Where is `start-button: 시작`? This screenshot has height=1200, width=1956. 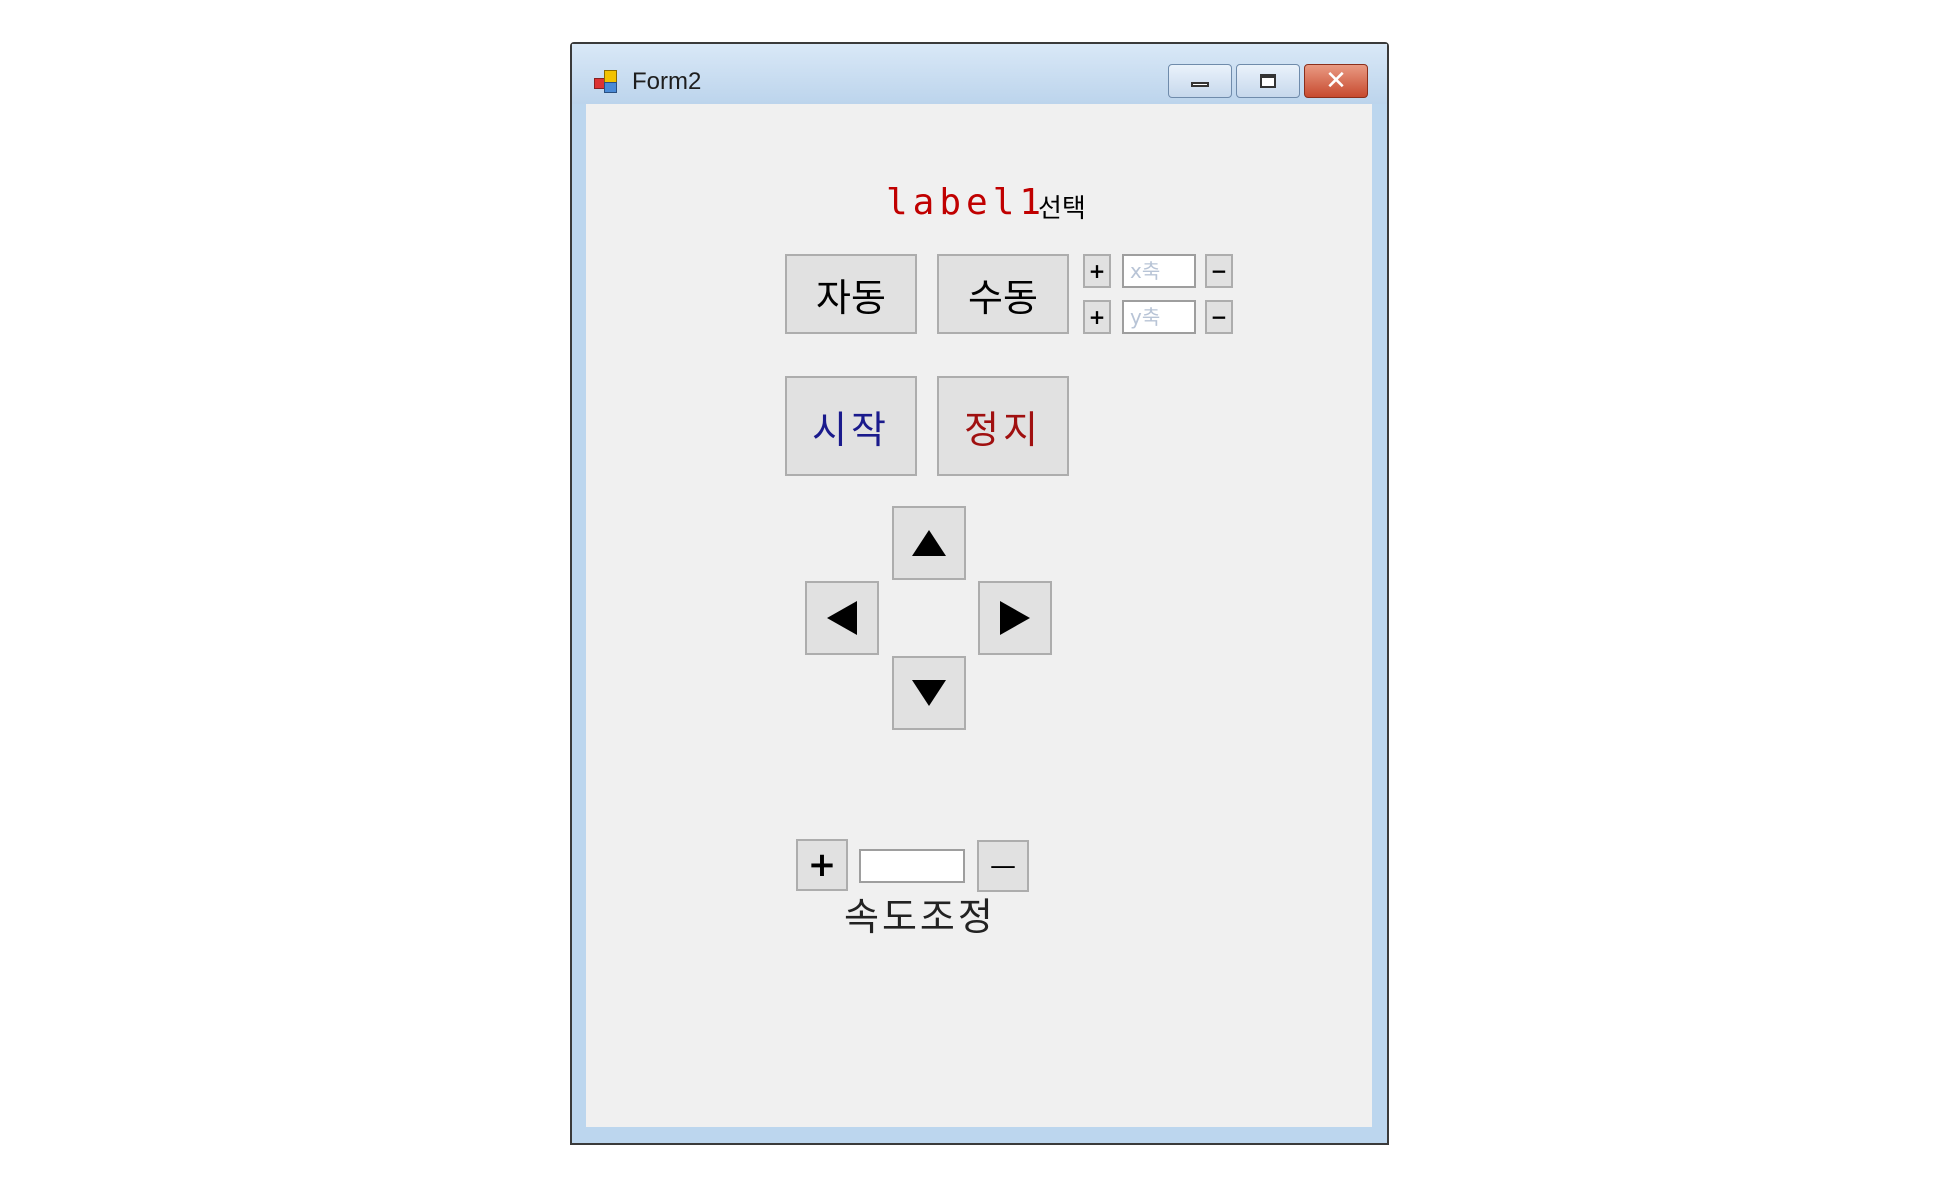 start-button: 시작 is located at coordinates (851, 426).